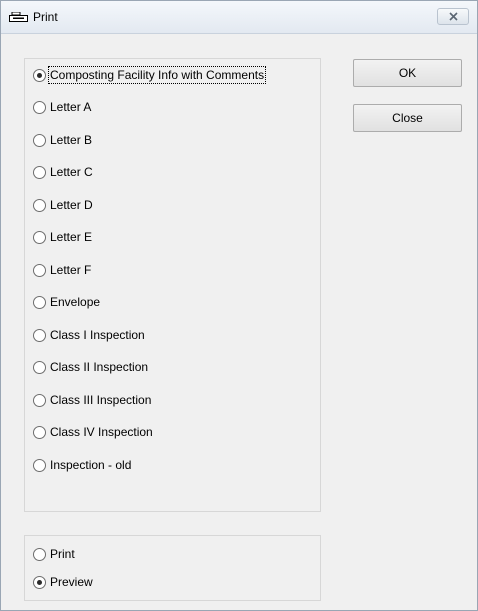 This screenshot has height=611, width=478. What do you see at coordinates (71, 582) in the screenshot?
I see `radio-label: Preview` at bounding box center [71, 582].